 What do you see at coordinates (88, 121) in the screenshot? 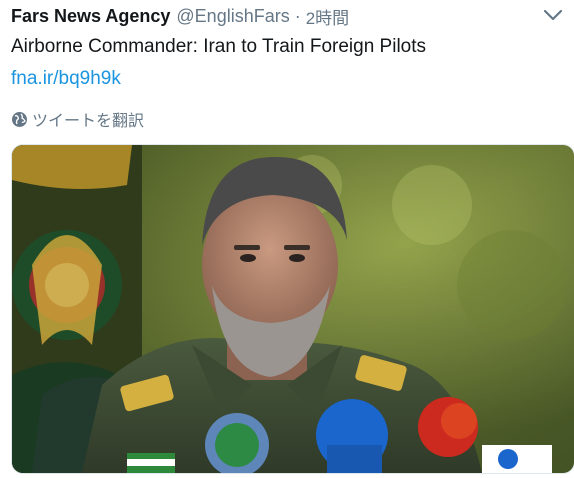
I see `translate-label: ツイートを翻訳` at bounding box center [88, 121].